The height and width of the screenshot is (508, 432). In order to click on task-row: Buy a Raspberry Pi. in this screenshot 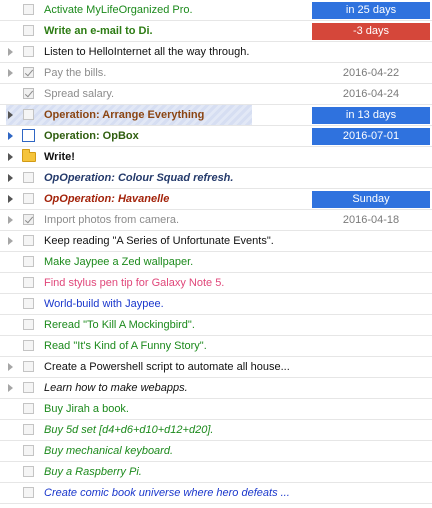, I will do `click(216, 472)`.